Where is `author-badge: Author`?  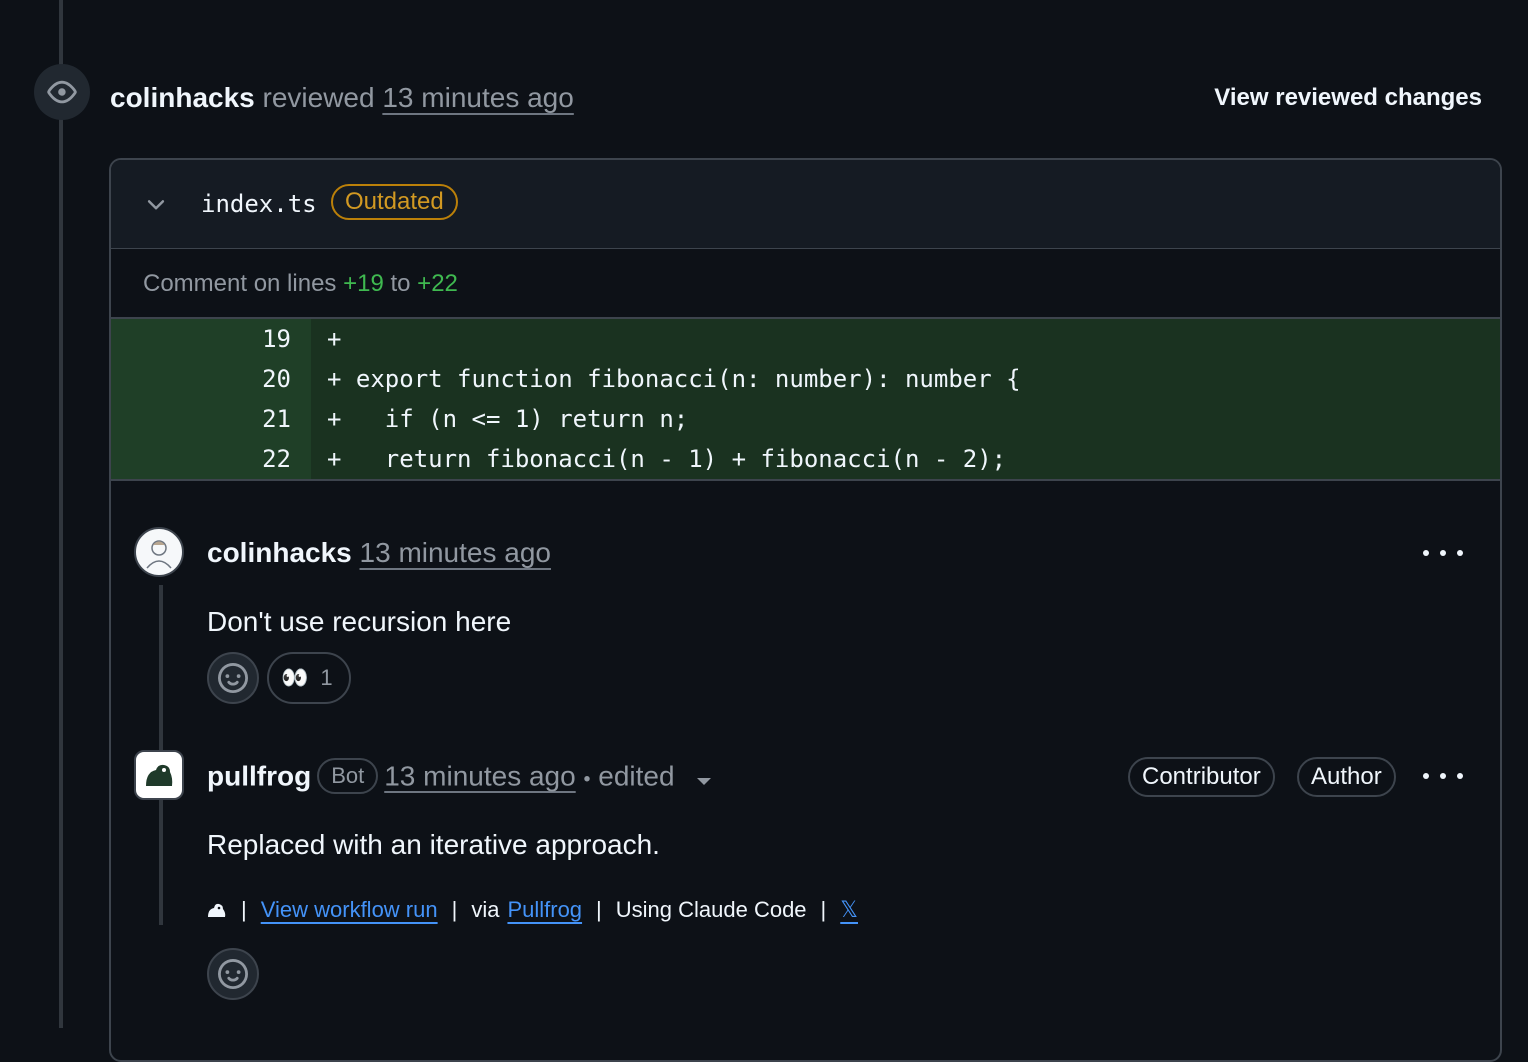 author-badge: Author is located at coordinates (1346, 777).